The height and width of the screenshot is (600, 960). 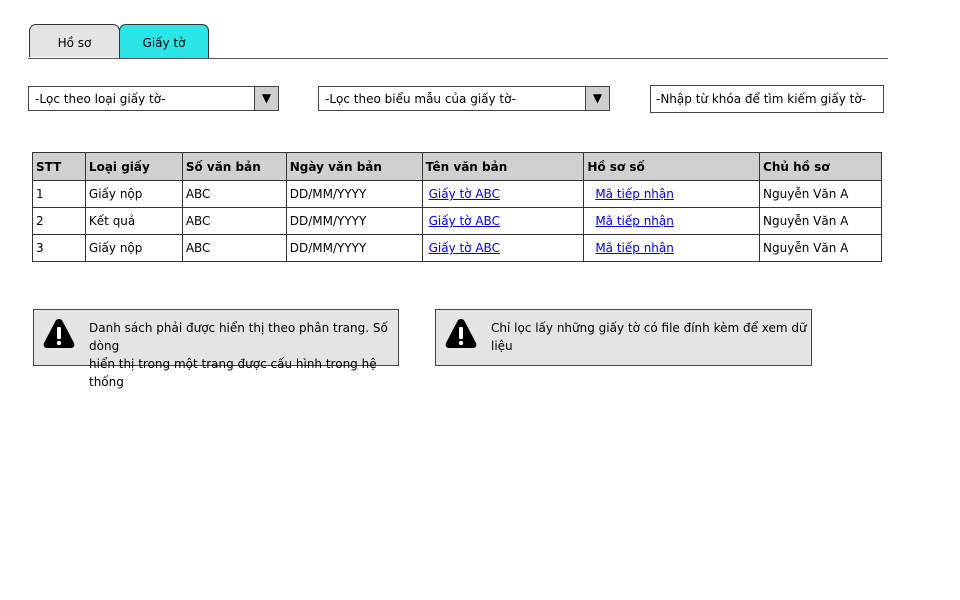 I want to click on column-header-number: Số văn bản, so click(x=234, y=166).